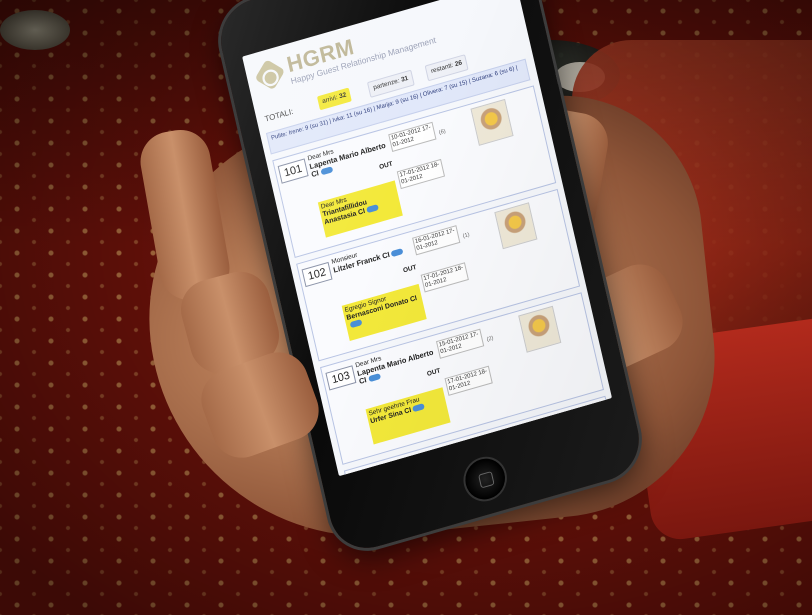 The width and height of the screenshot is (812, 615). What do you see at coordinates (408, 416) in the screenshot?
I see `incoming-guest: Sehr geehrte Frau Urfer Sina CI` at bounding box center [408, 416].